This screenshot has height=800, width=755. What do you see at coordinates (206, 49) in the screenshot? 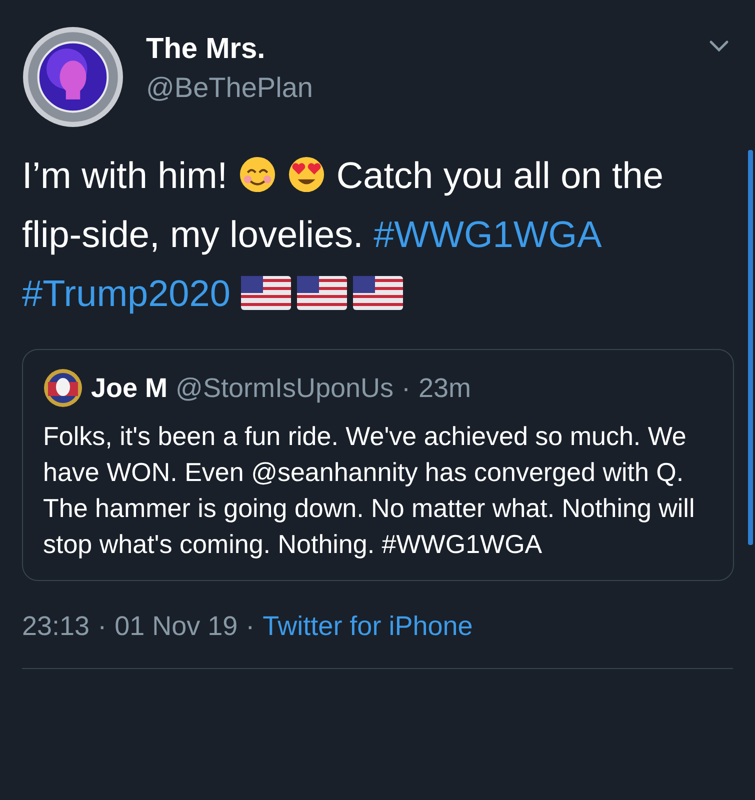
I see `display-name: The Mrs.` at bounding box center [206, 49].